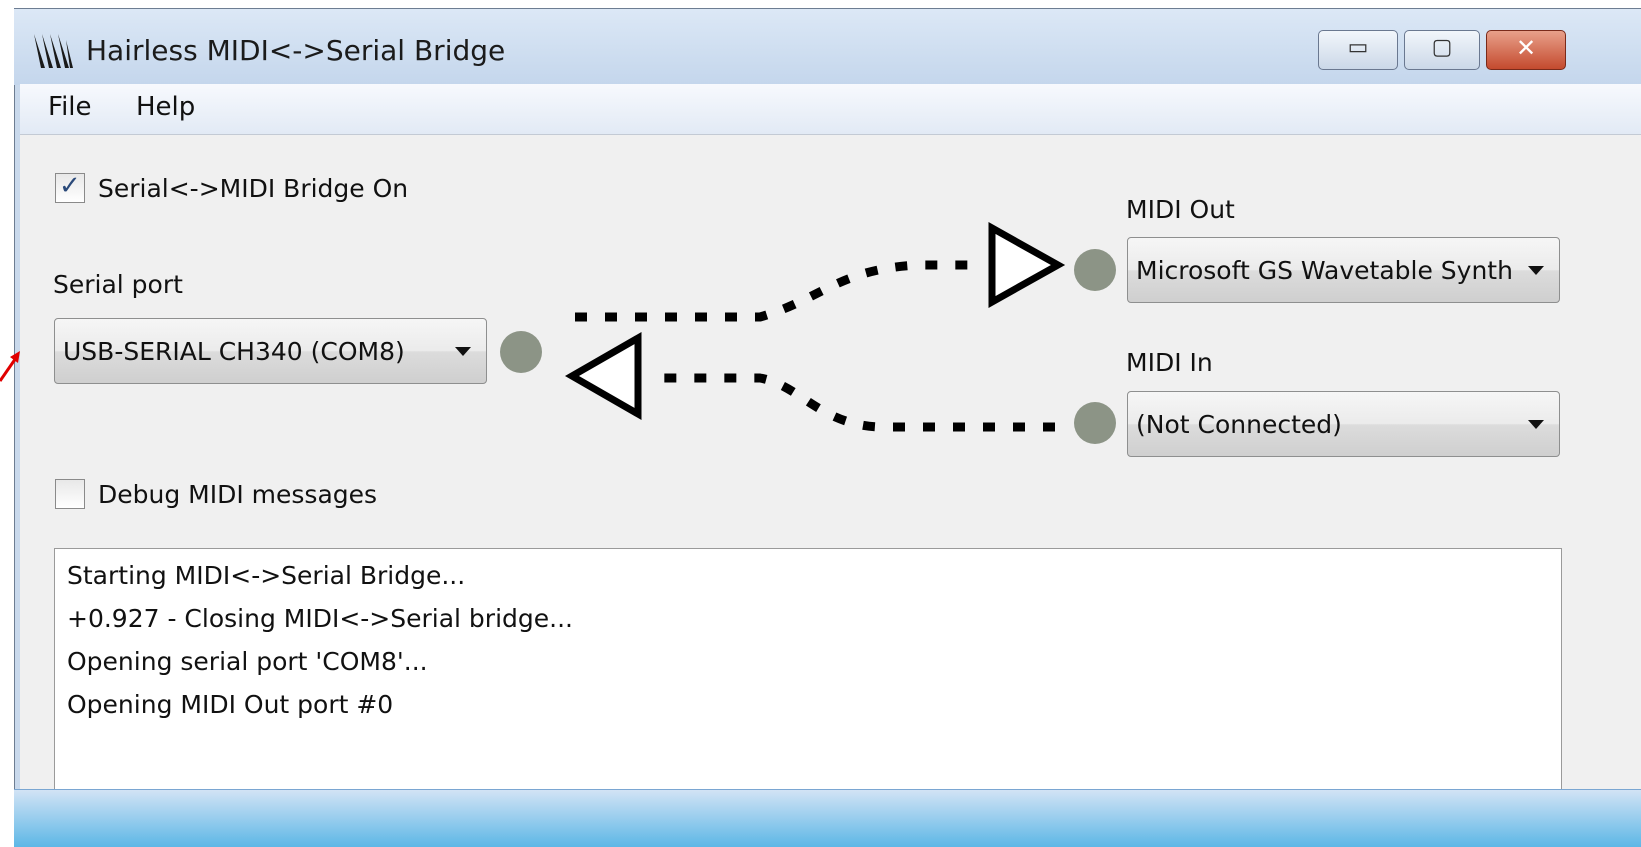  I want to click on debug-midi-label: Debug MIDI messages, so click(238, 494).